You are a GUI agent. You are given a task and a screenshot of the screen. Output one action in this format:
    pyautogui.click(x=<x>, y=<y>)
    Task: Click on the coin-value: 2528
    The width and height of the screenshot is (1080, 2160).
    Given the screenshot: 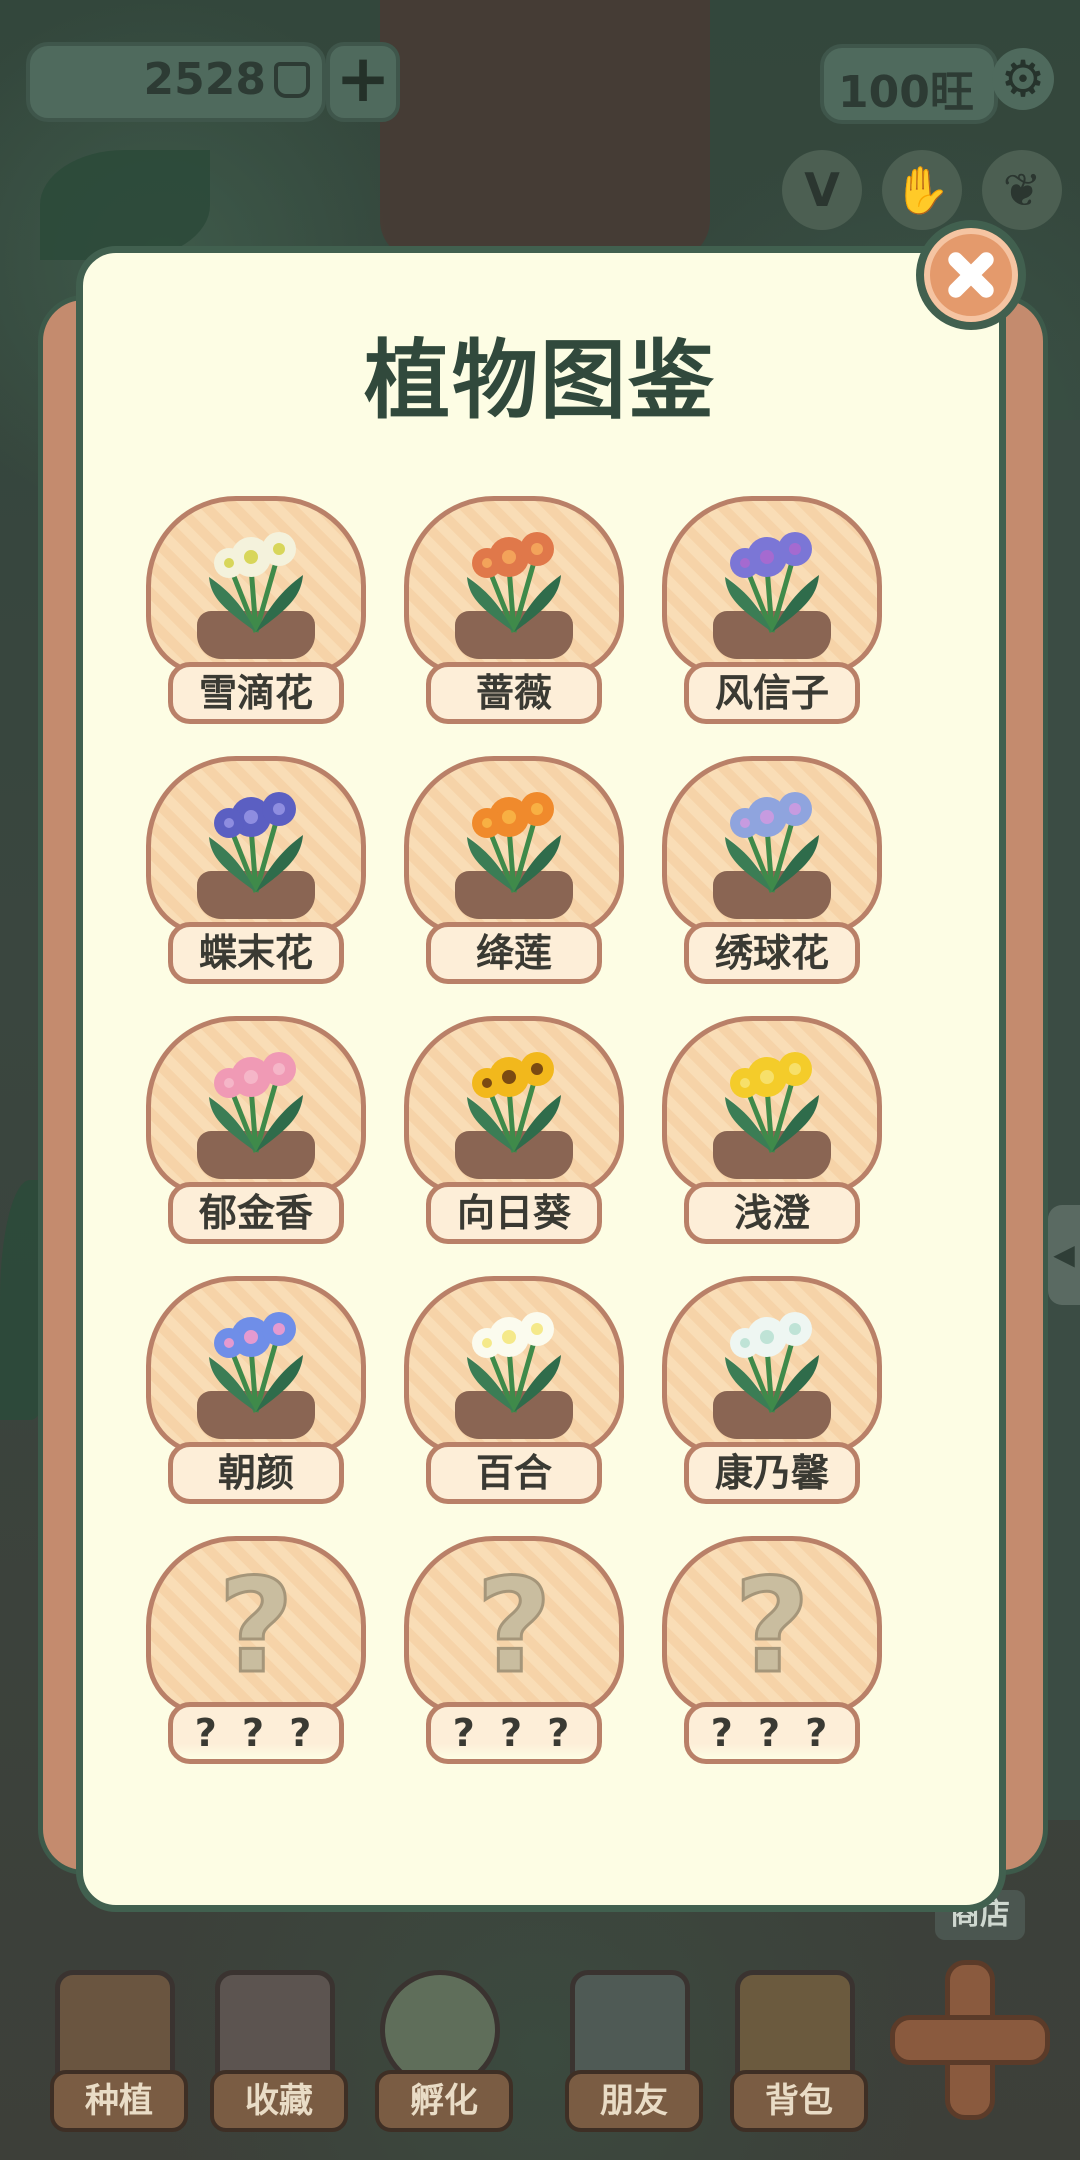 What is the action you would take?
    pyautogui.click(x=204, y=79)
    